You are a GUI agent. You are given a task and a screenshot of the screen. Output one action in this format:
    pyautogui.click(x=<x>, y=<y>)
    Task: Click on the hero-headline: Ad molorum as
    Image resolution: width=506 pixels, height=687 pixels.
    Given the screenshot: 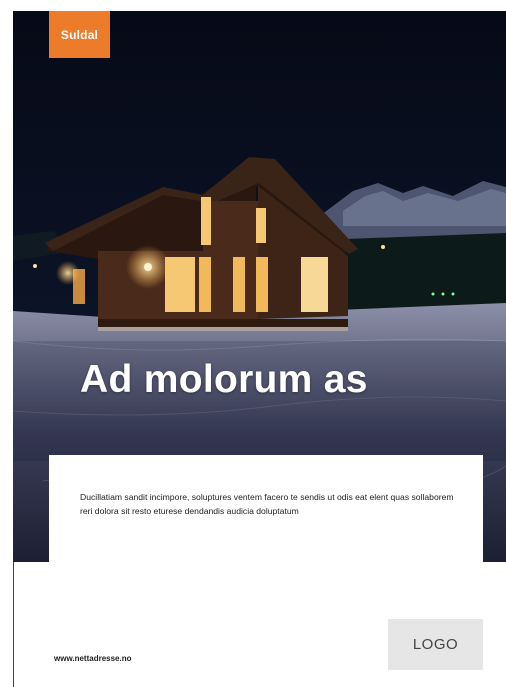 What is the action you would take?
    pyautogui.click(x=224, y=379)
    